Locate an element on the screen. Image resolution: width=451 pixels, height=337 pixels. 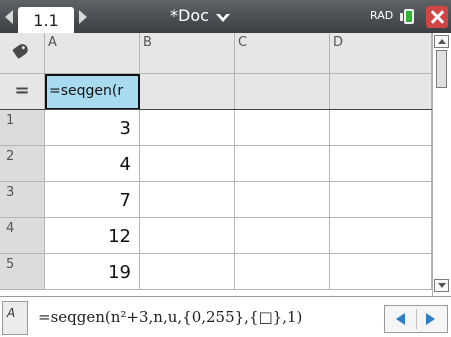
cell-b2 is located at coordinates (187, 164).